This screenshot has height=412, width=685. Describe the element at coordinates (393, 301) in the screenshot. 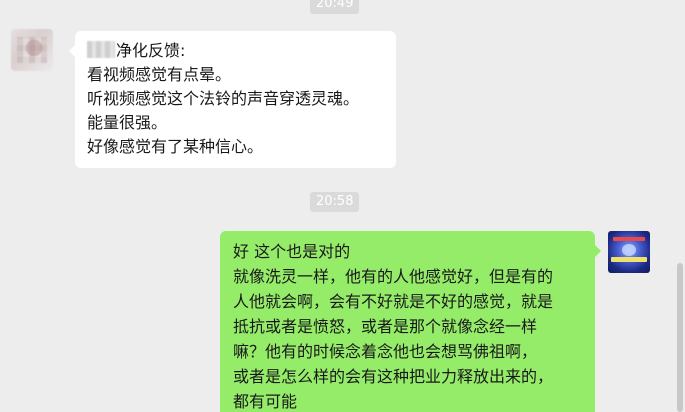

I see `message-line: 人他就会啊，会有不好就是不好的感觉，就是` at that location.